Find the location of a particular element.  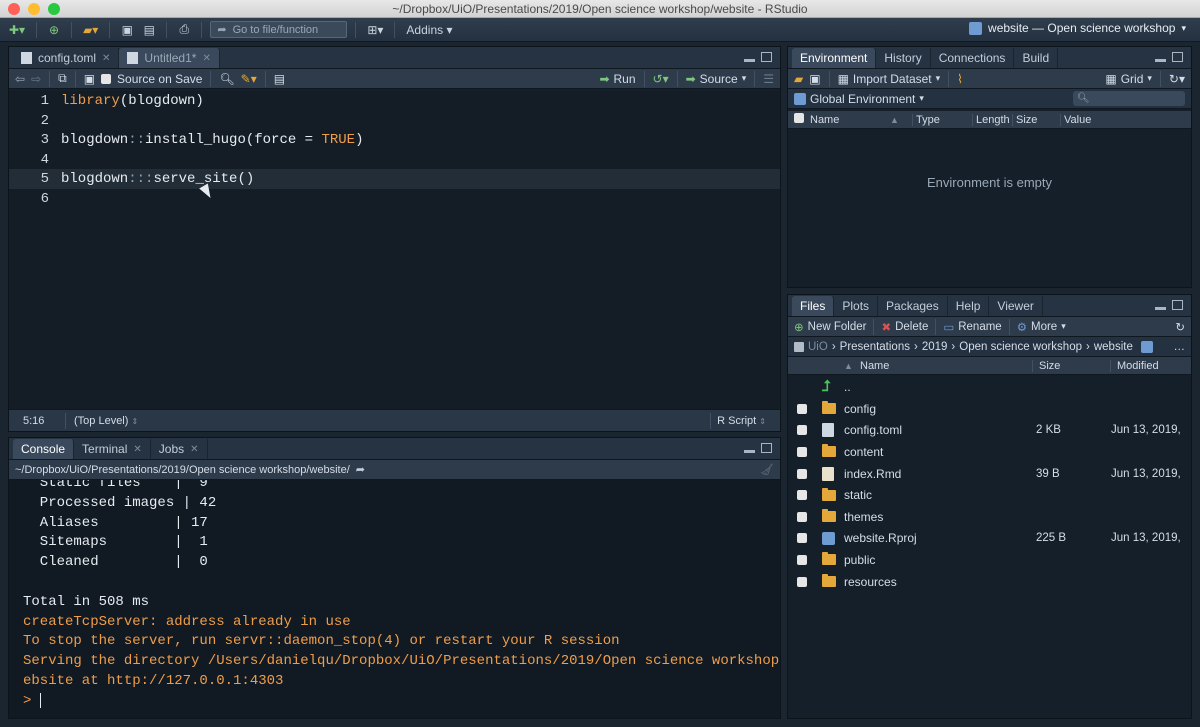

new-folder-button: ⊕ New Folder is located at coordinates (830, 327).